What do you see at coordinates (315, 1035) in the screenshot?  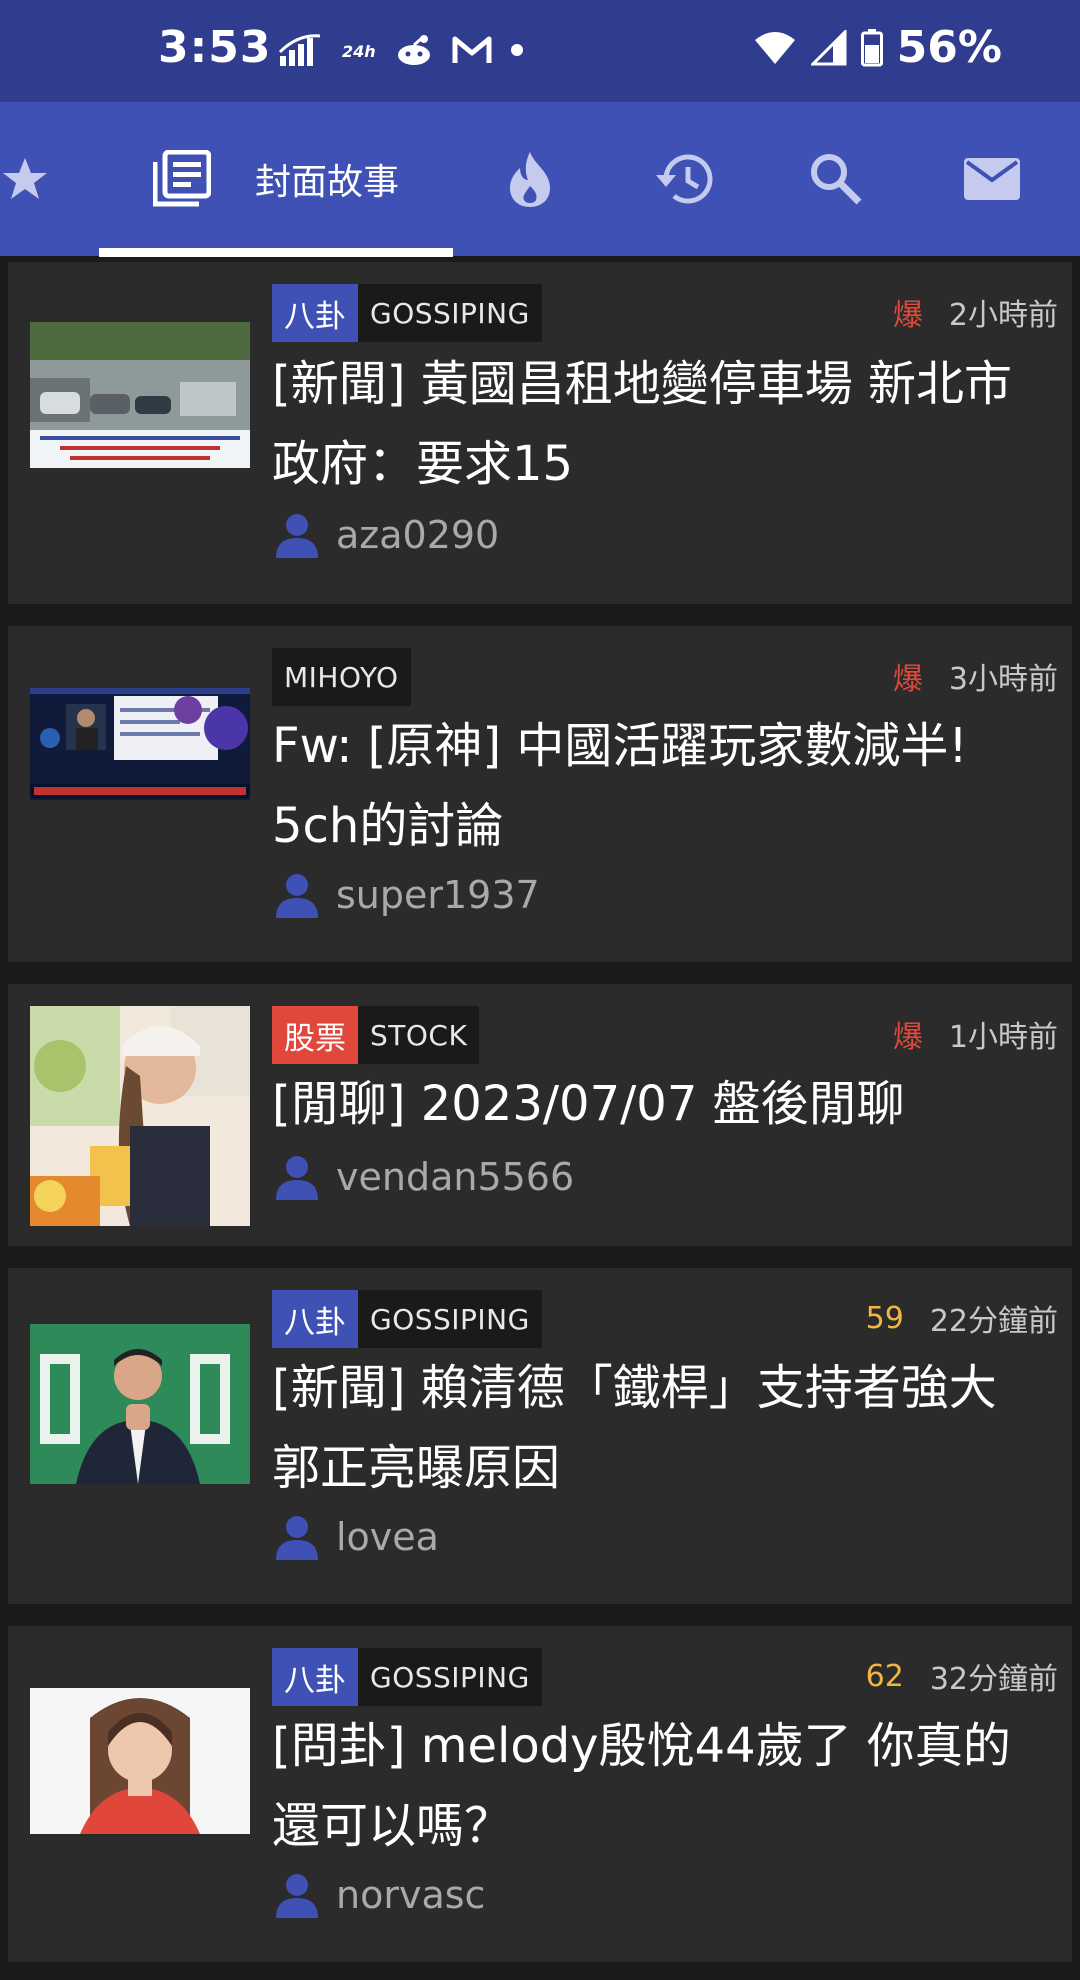 I see `category-badge: 股票` at bounding box center [315, 1035].